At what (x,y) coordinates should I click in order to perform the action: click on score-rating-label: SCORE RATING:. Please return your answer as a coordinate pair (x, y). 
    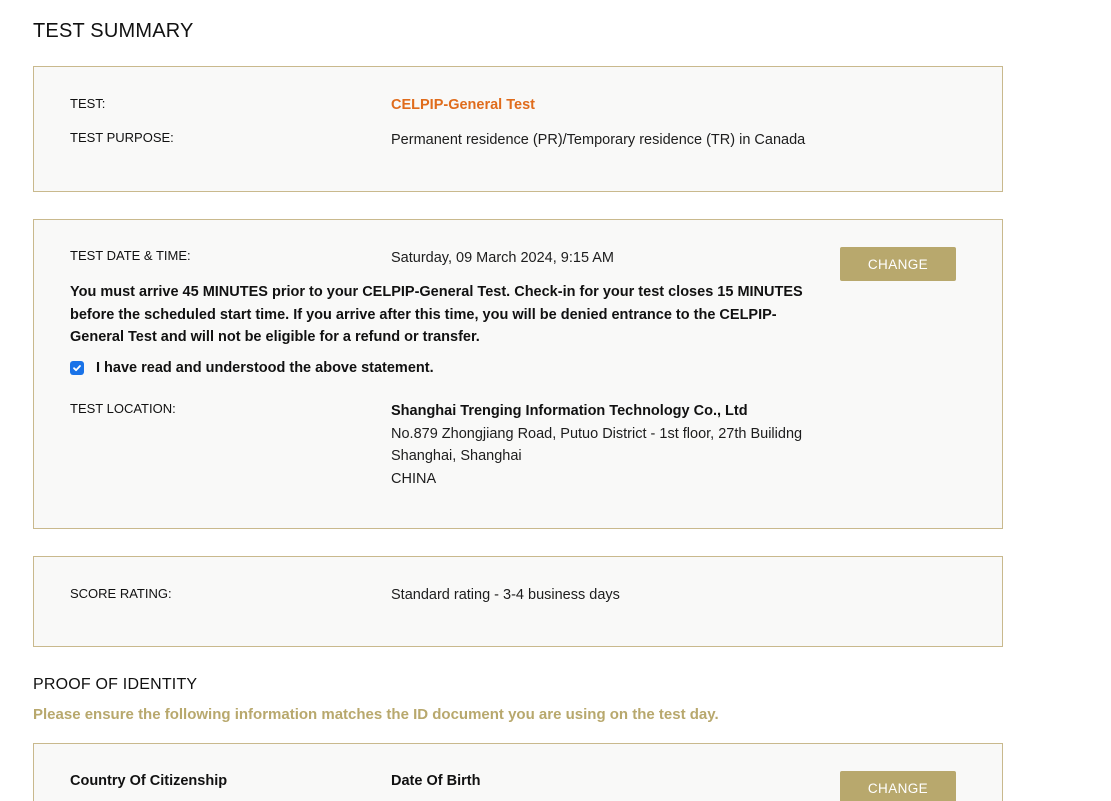
    Looking at the image, I should click on (121, 593).